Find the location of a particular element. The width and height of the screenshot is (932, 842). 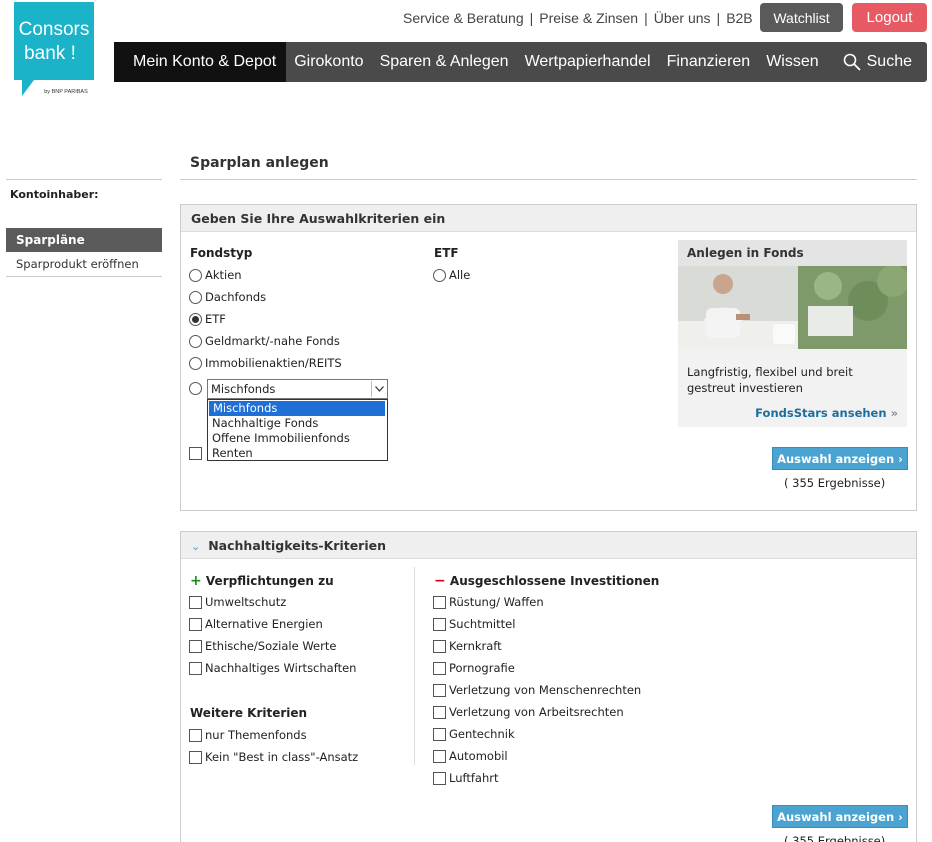

select-value: Mischfonds is located at coordinates (243, 389).